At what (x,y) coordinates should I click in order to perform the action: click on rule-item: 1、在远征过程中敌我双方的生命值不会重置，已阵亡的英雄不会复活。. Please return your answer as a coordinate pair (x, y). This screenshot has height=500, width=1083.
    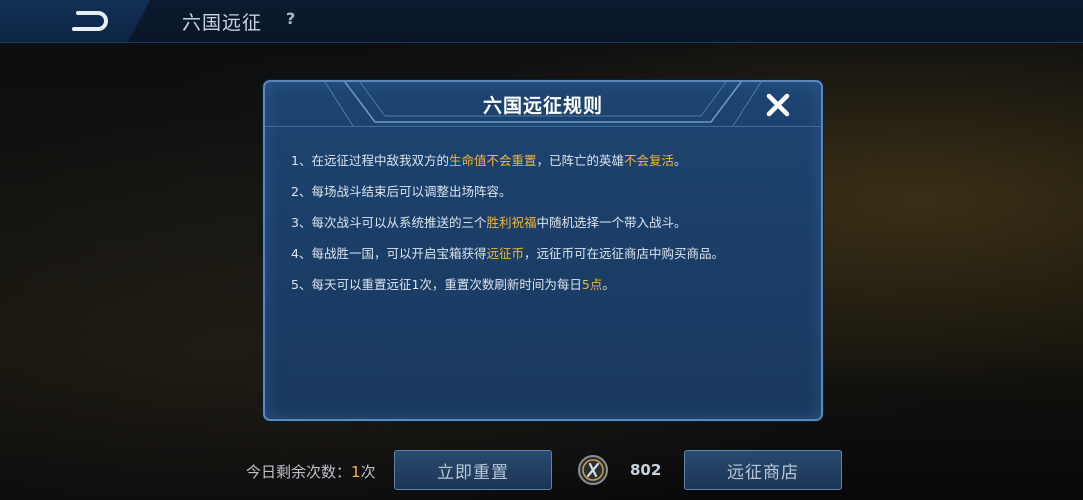
    Looking at the image, I should click on (546, 165).